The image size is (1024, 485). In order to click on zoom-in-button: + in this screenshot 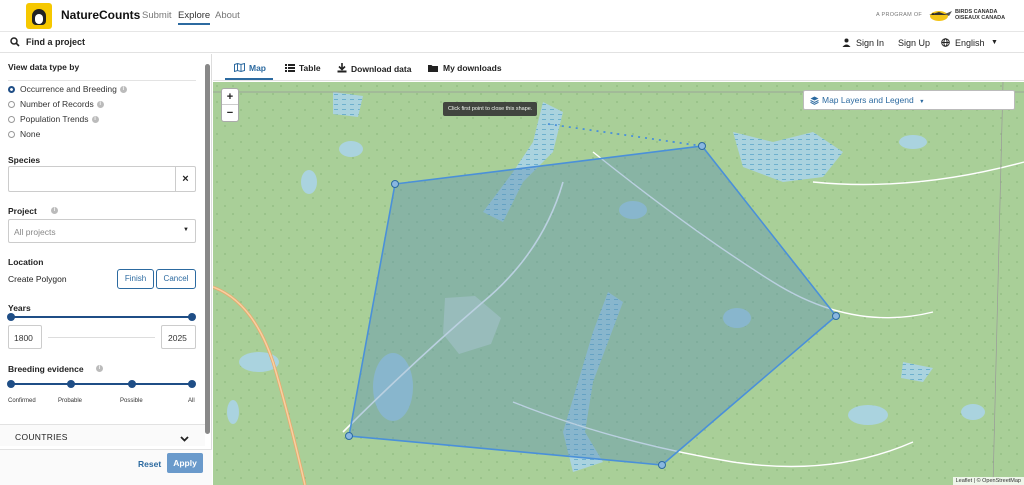, I will do `click(230, 97)`.